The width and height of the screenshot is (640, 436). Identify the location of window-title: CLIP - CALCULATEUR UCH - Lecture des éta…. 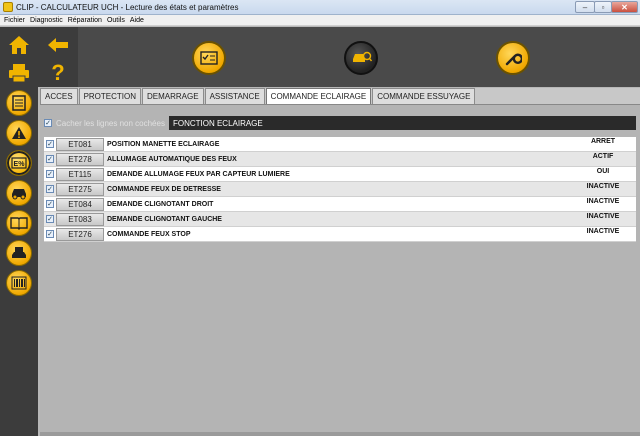
(127, 7).